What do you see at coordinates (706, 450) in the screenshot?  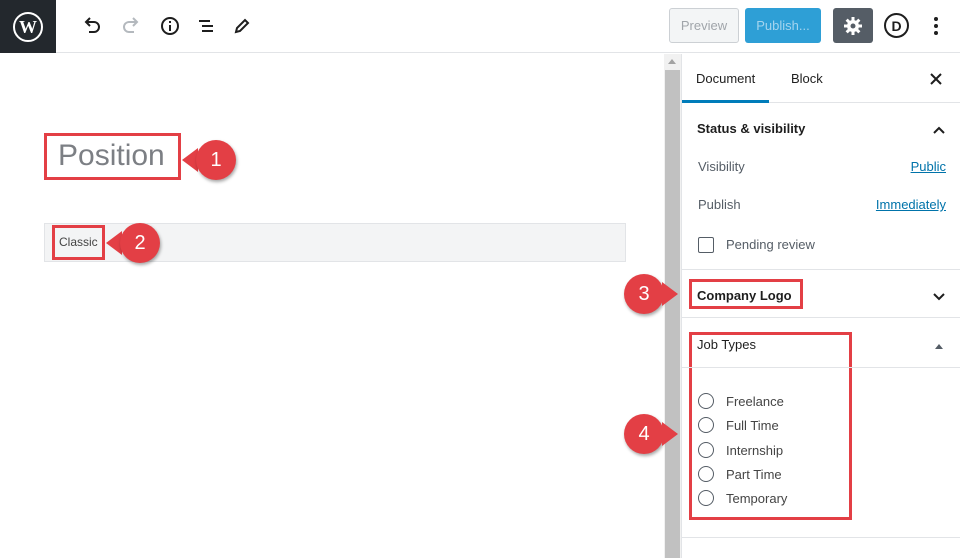 I see `job-type-radio-internship` at bounding box center [706, 450].